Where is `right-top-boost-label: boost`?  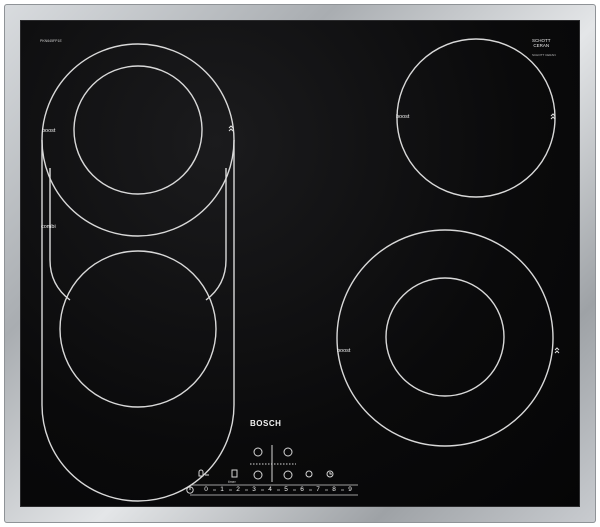 right-top-boost-label: boost is located at coordinates (403, 117).